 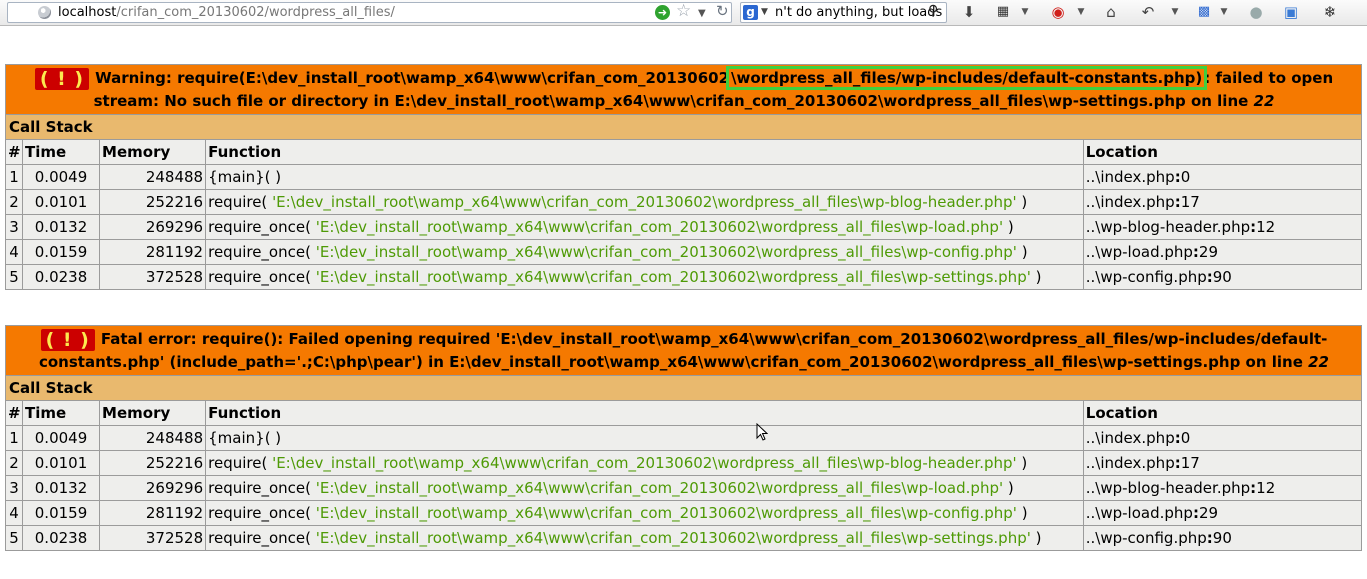 What do you see at coordinates (1222, 202) in the screenshot?
I see `row-location: ..\index.php:17` at bounding box center [1222, 202].